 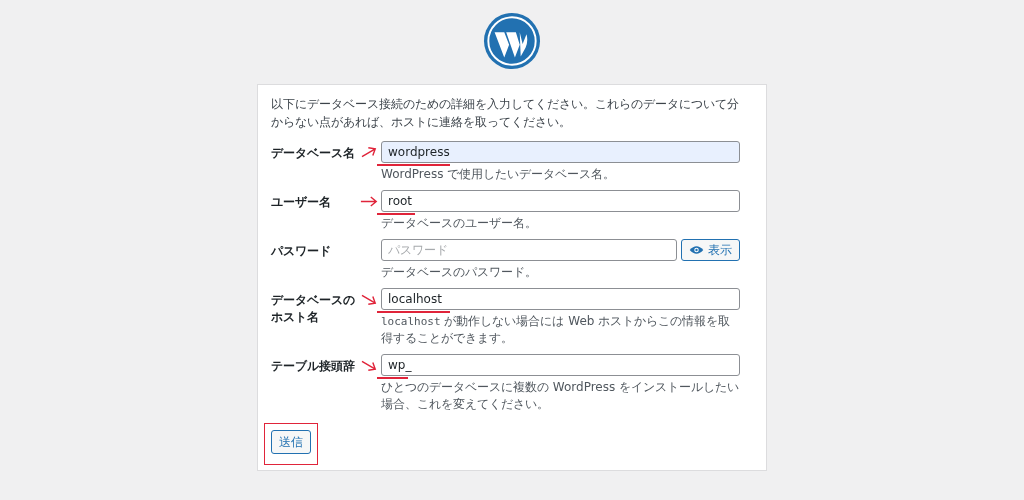 What do you see at coordinates (459, 223) in the screenshot?
I see `field-description: データベースのユーザー名。` at bounding box center [459, 223].